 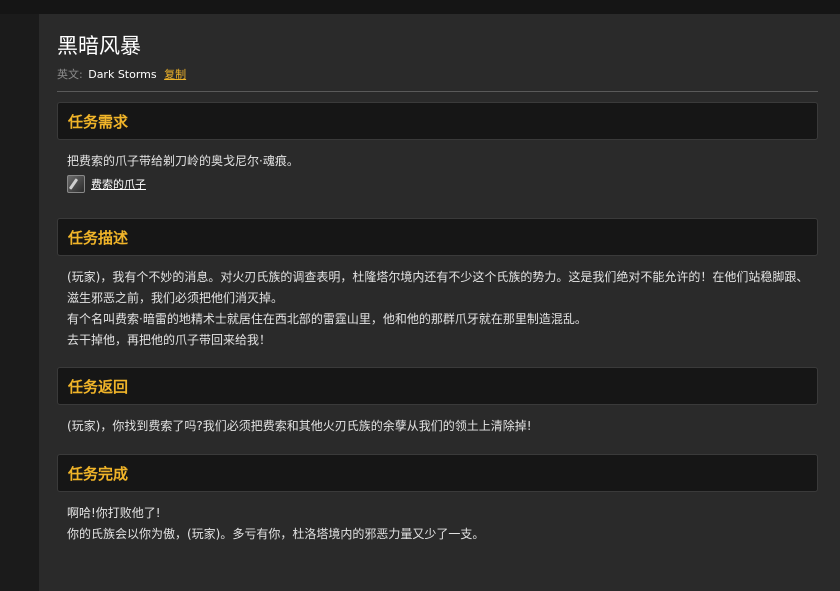 What do you see at coordinates (437, 237) in the screenshot?
I see `section-header-description: 任务描述` at bounding box center [437, 237].